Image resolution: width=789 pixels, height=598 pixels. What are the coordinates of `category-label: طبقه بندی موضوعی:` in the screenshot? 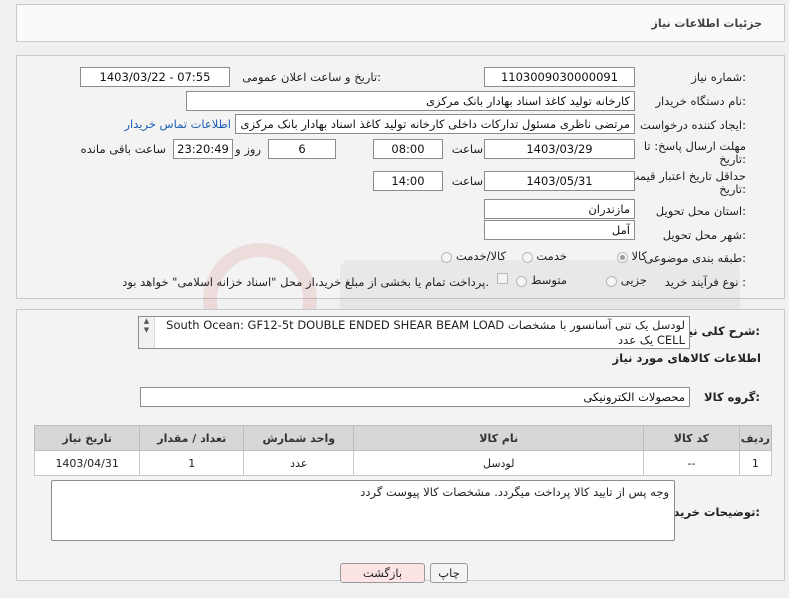 It's located at (695, 258).